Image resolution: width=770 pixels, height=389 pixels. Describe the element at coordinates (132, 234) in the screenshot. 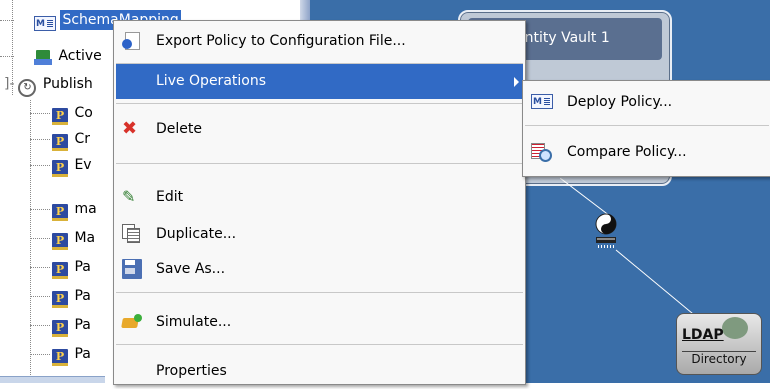

I see `duplicate-icon` at that location.